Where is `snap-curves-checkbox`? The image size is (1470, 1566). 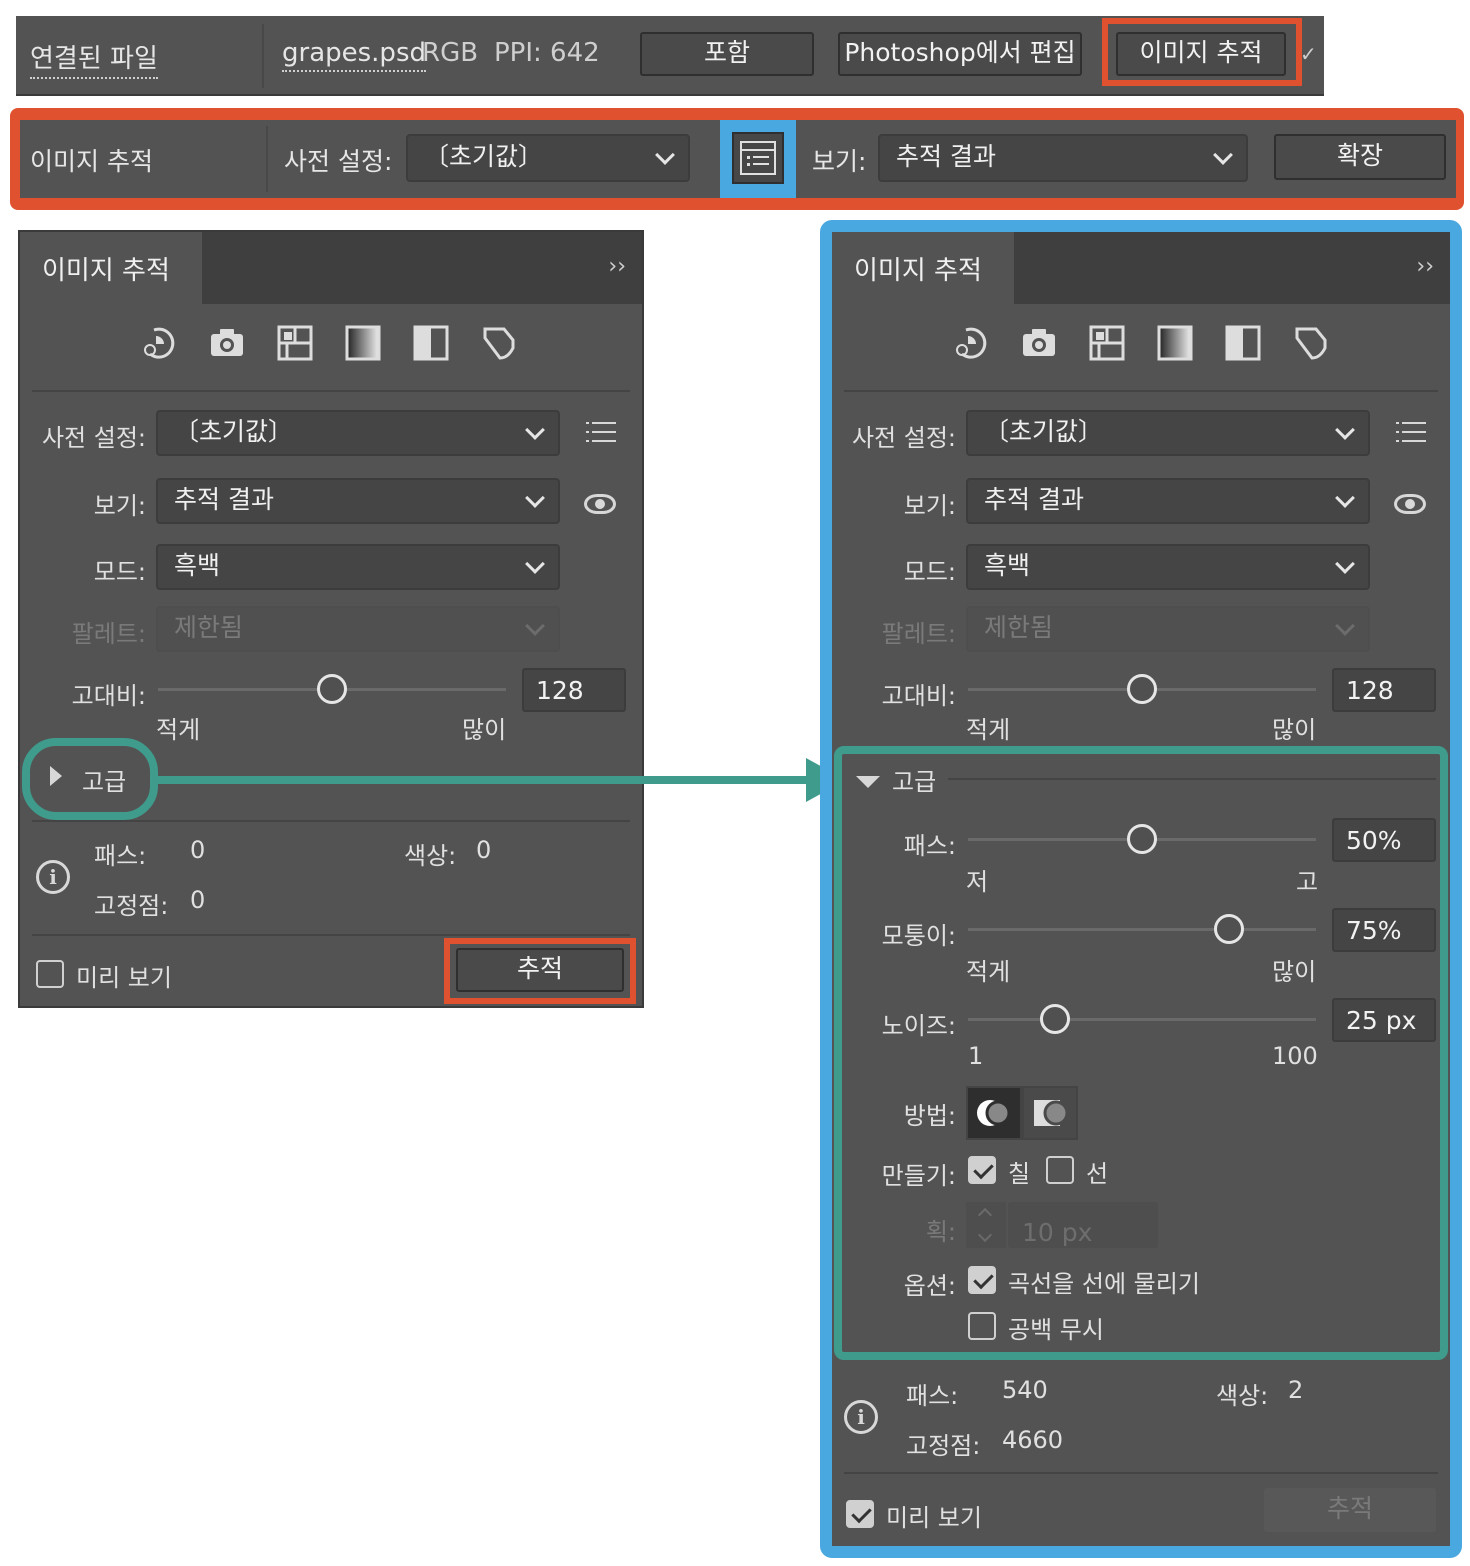
snap-curves-checkbox is located at coordinates (982, 1280).